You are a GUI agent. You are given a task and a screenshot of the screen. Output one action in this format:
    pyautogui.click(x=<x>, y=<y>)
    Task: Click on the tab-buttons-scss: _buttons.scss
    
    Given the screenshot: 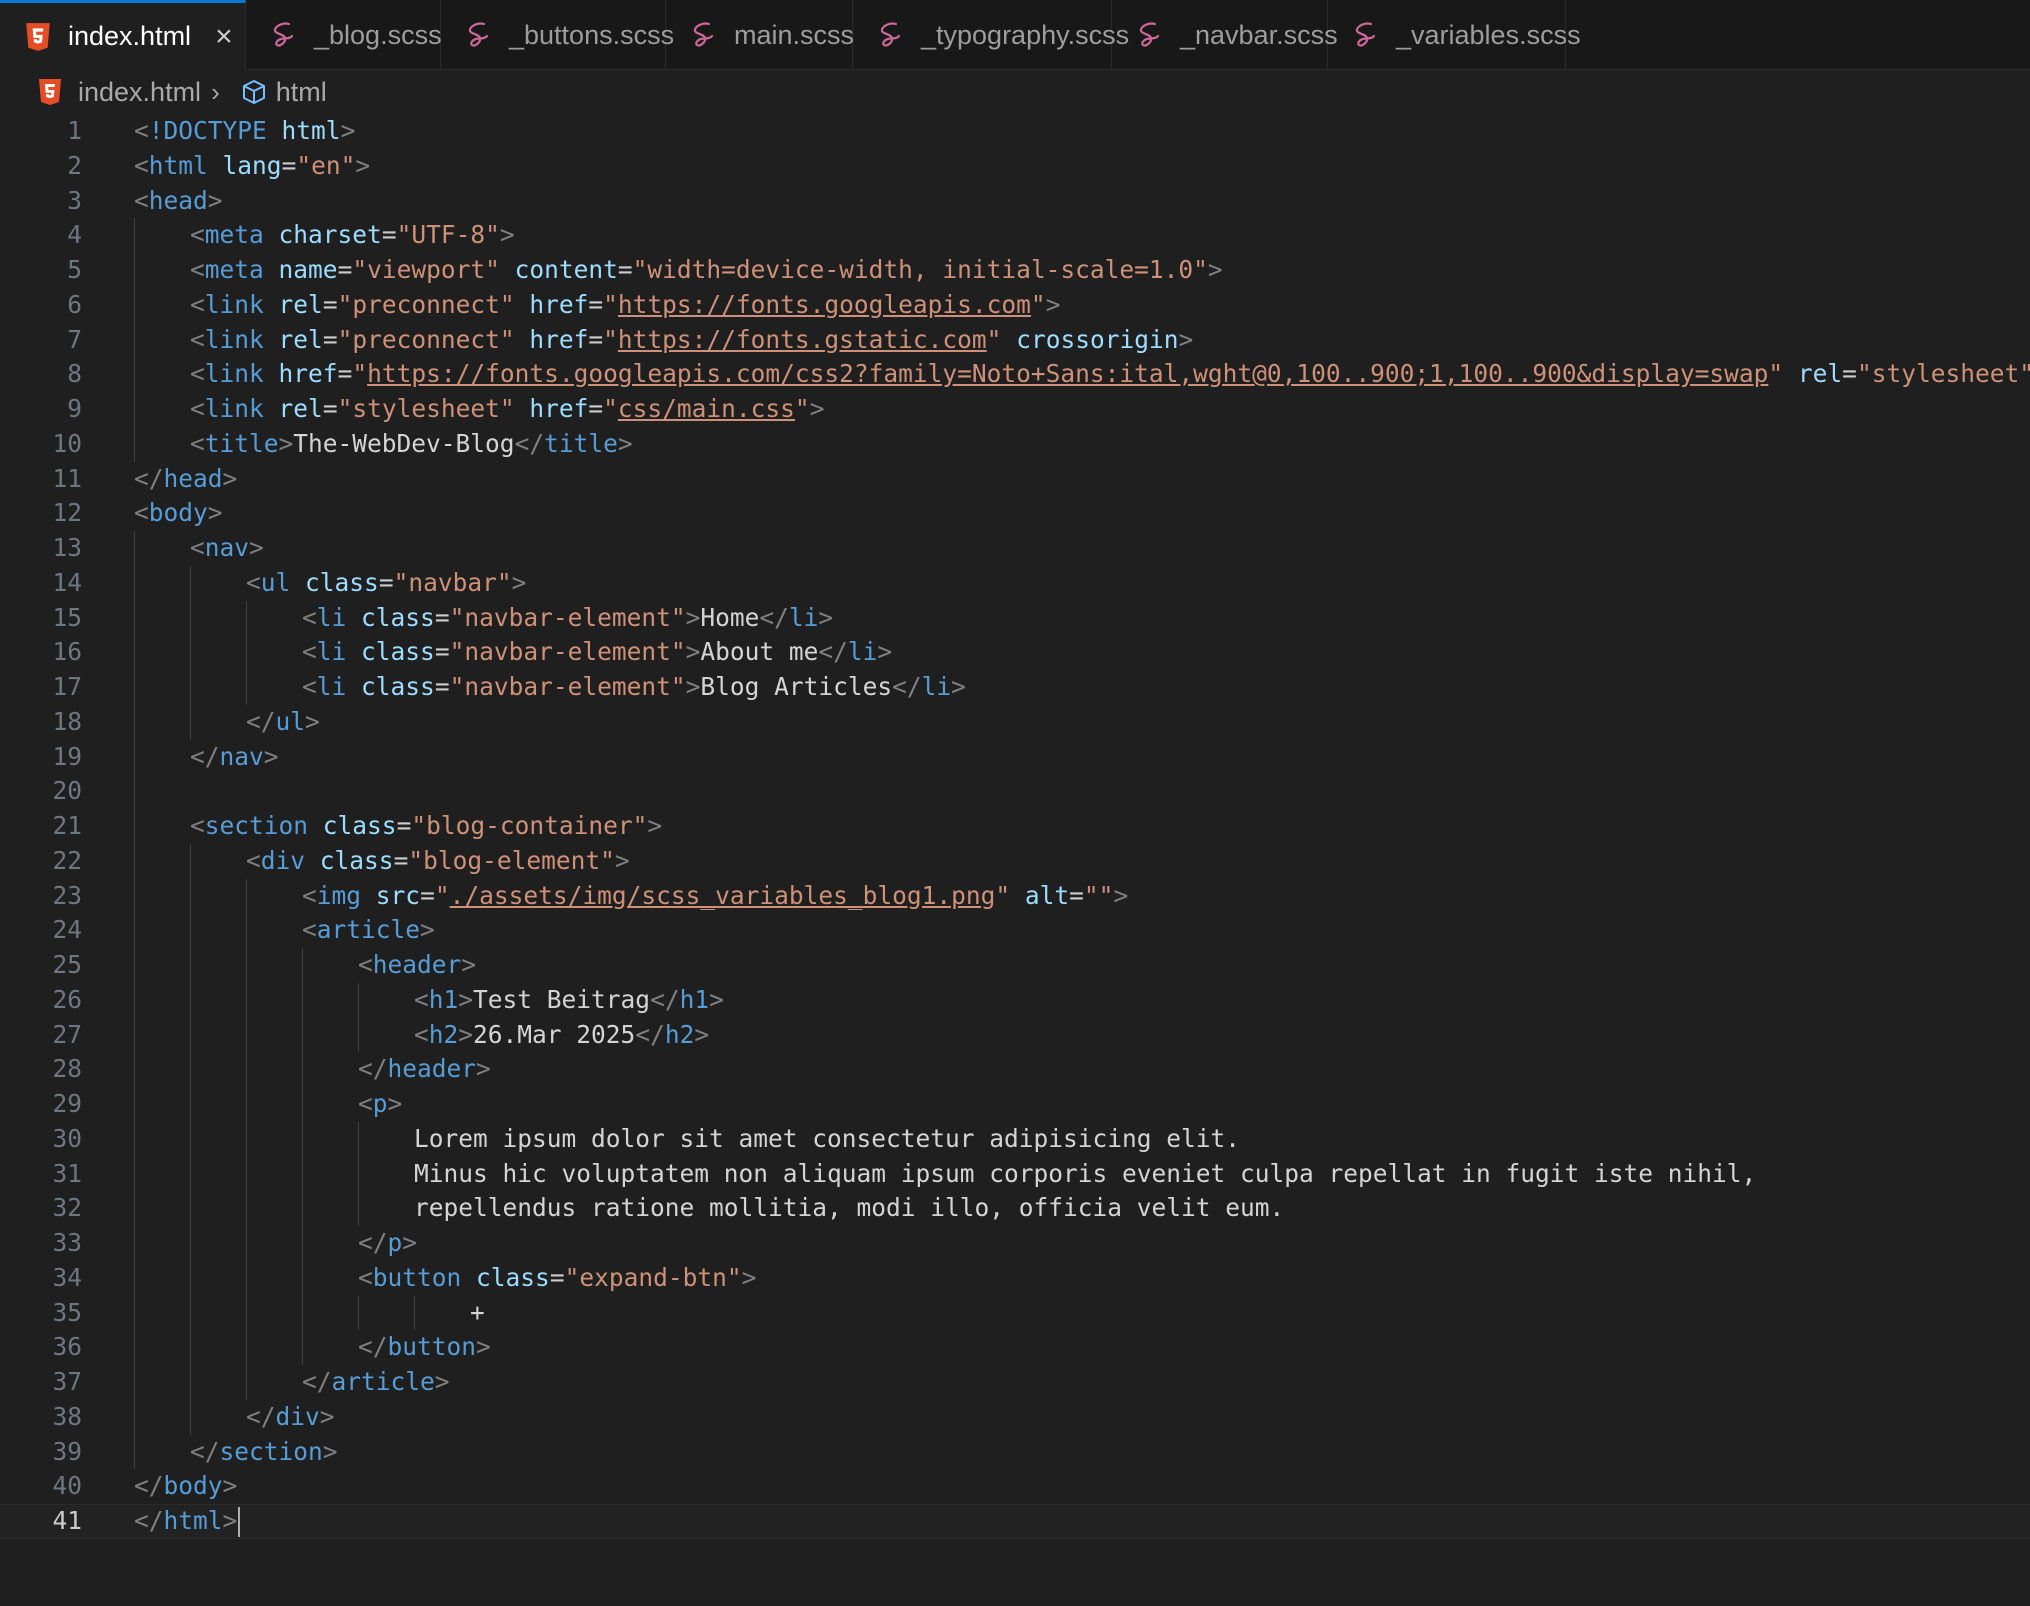 What is the action you would take?
    pyautogui.click(x=557, y=35)
    